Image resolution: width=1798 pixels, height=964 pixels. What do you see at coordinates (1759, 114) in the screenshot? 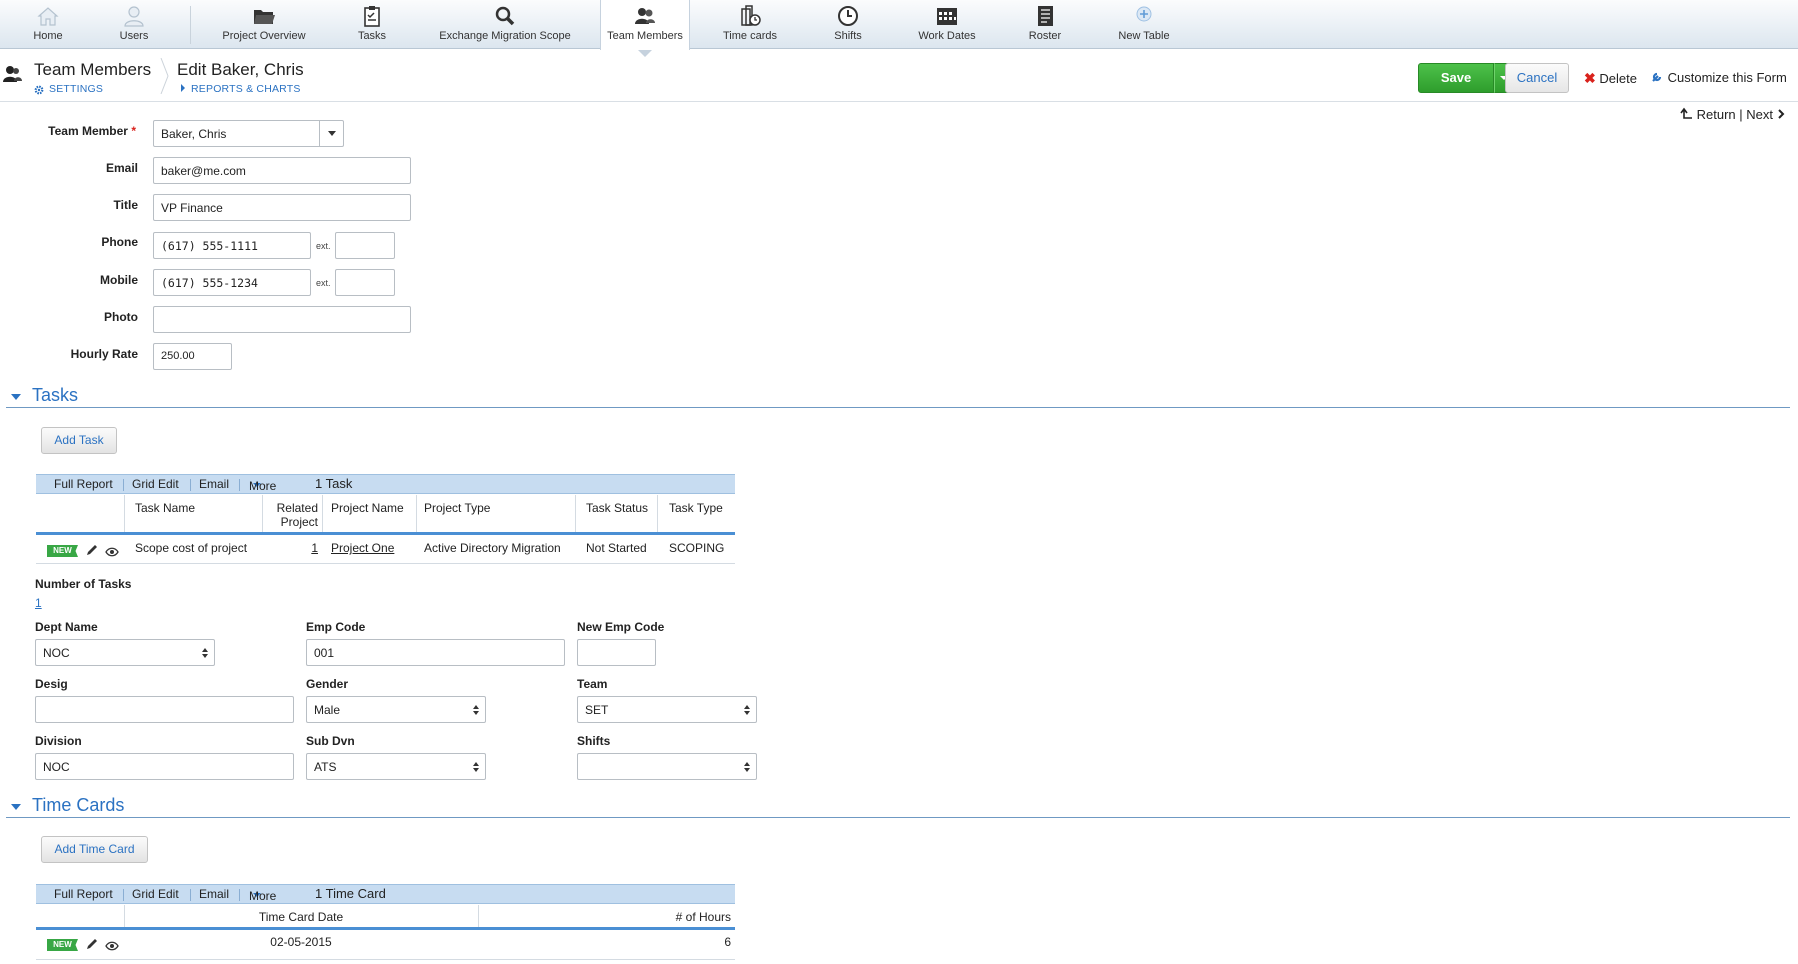
I see `next-link: Next` at bounding box center [1759, 114].